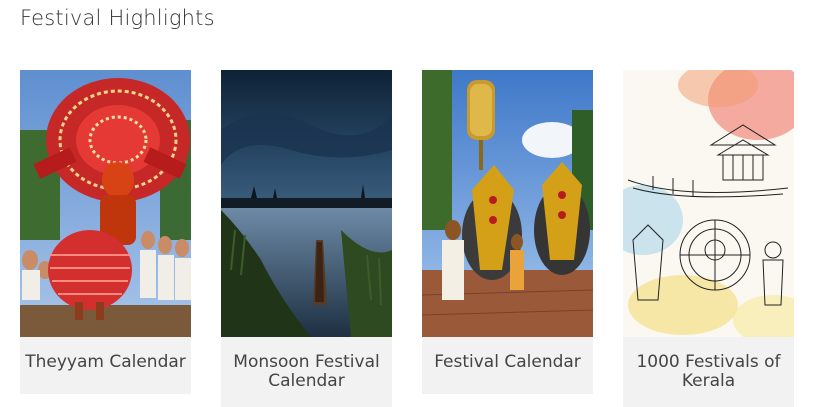  Describe the element at coordinates (708, 372) in the screenshot. I see `card-caption: 1000 Festivals of Kerala` at that location.